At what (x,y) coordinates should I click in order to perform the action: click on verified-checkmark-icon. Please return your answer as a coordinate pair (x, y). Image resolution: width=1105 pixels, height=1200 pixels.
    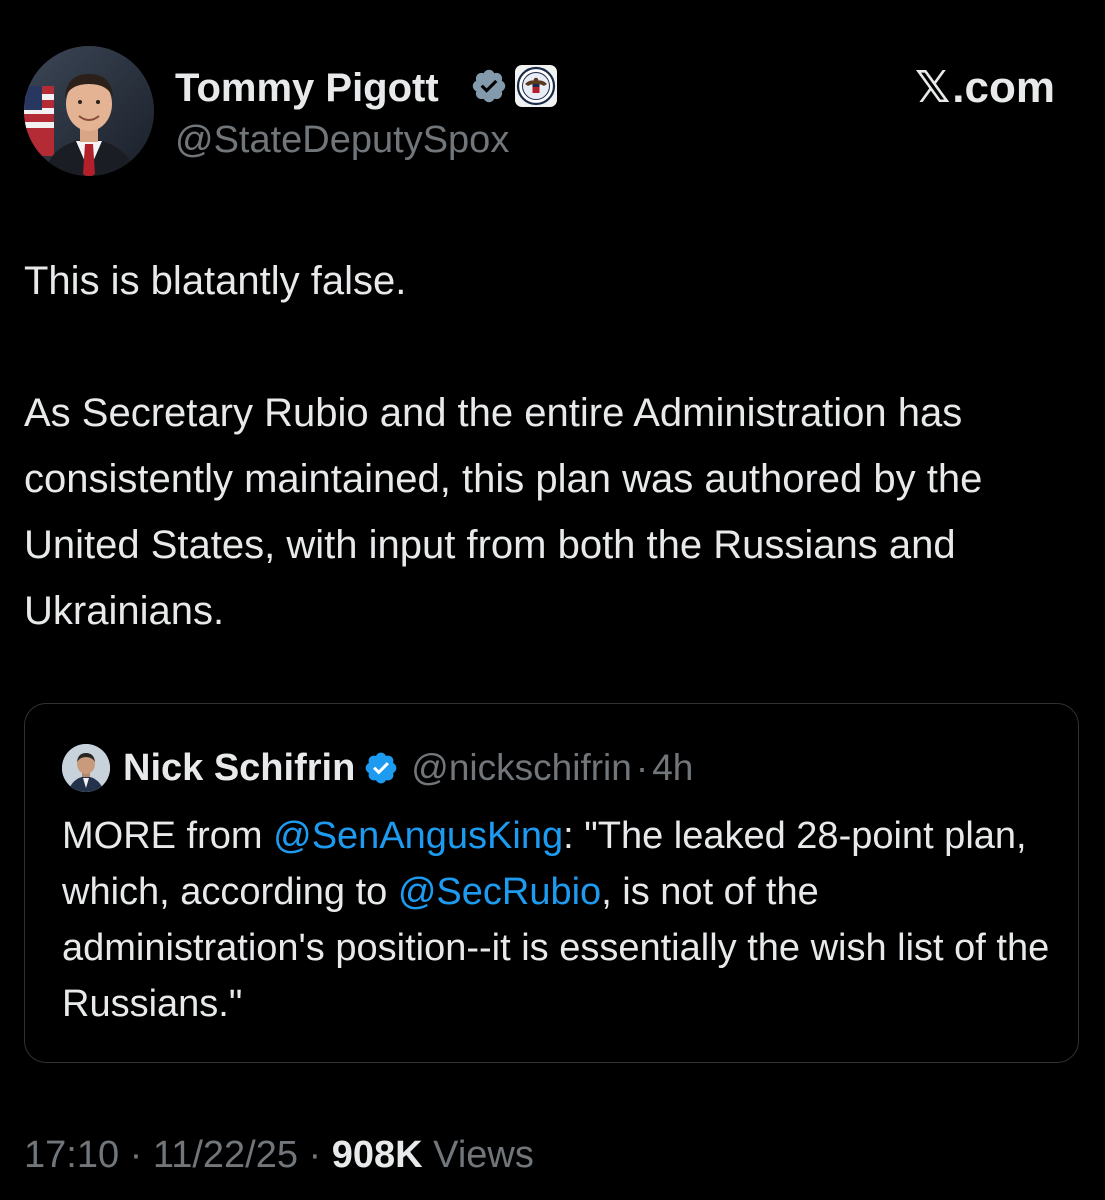
    Looking at the image, I should click on (489, 88).